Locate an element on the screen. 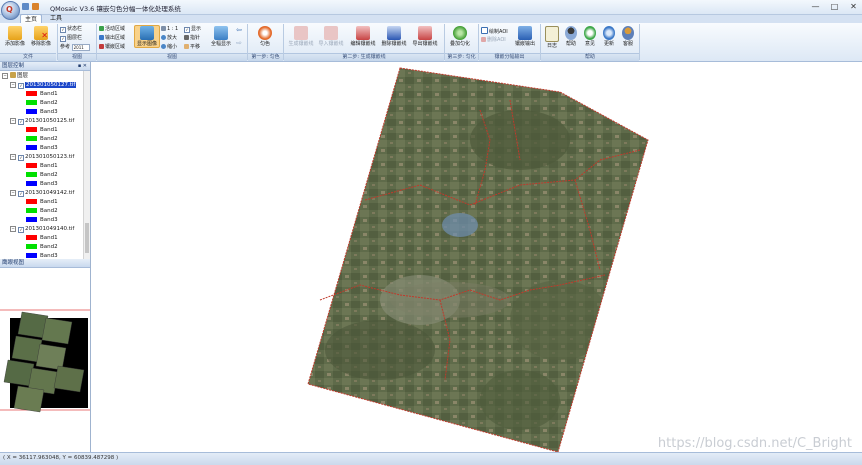  layer-row: − ✓ 201301049140.tif is located at coordinates (42, 229).